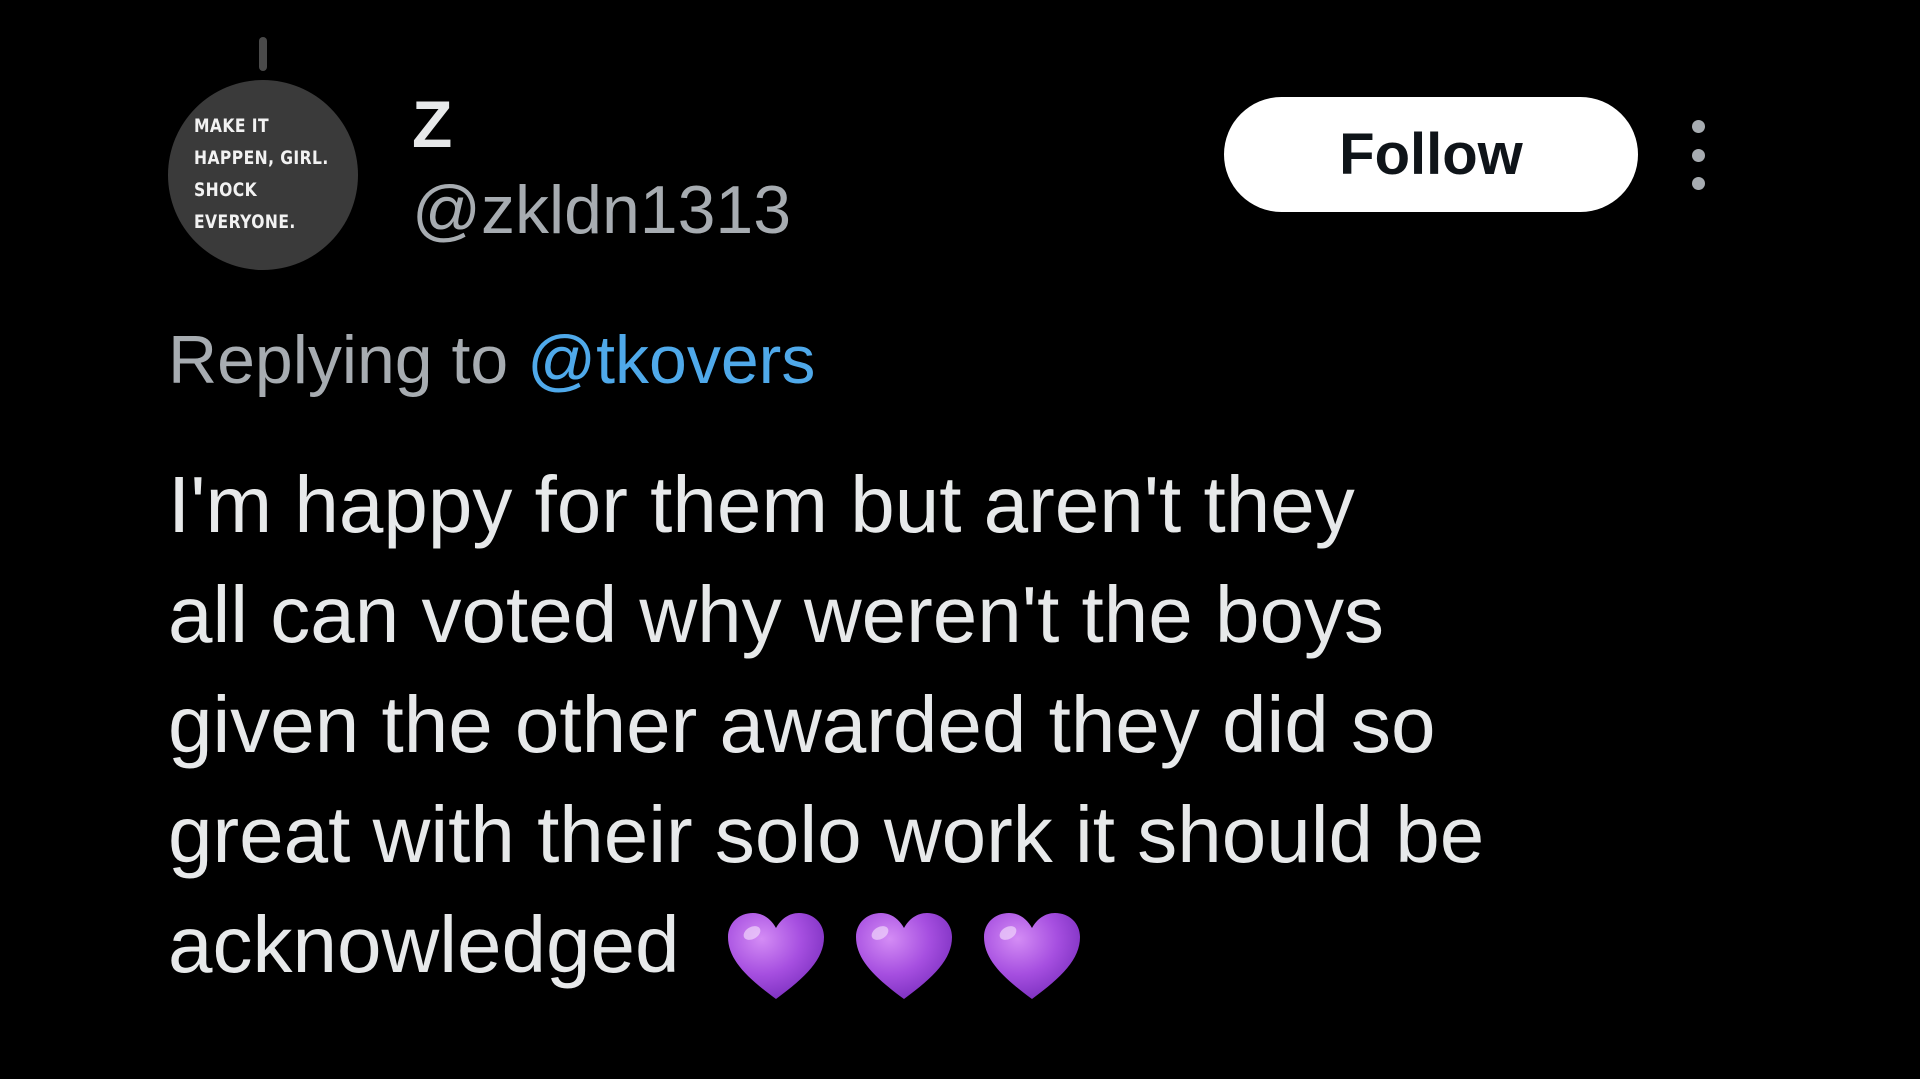  I want to click on replying-to-label: Replying to, so click(338, 360).